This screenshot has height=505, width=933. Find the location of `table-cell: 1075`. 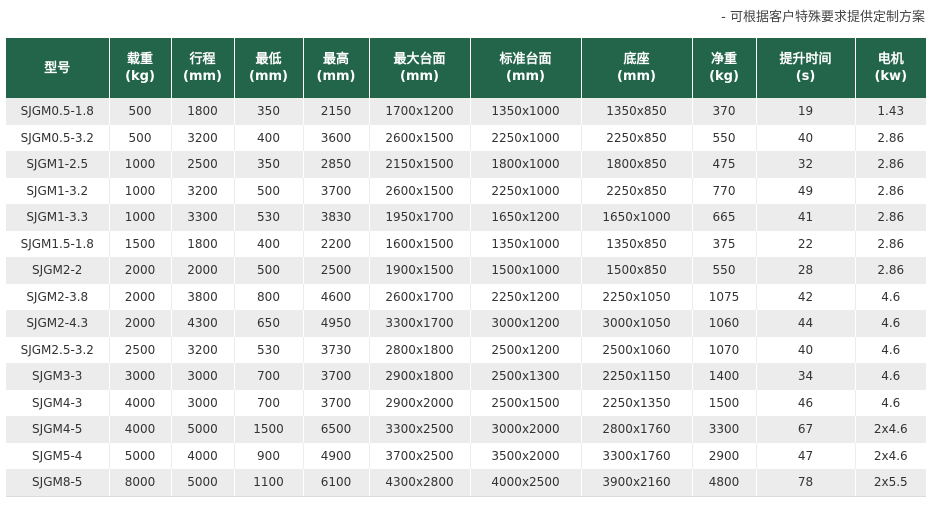

table-cell: 1075 is located at coordinates (724, 296).